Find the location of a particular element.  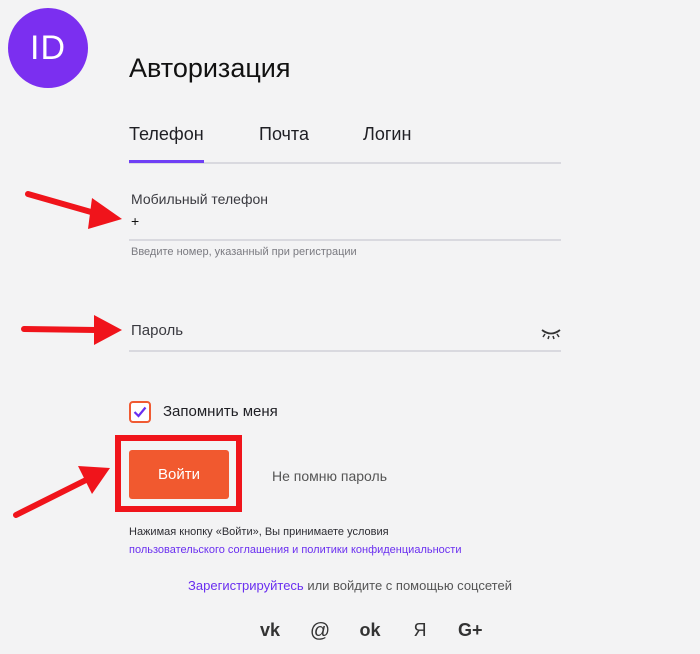

annotation-arrows is located at coordinates (67, 354).